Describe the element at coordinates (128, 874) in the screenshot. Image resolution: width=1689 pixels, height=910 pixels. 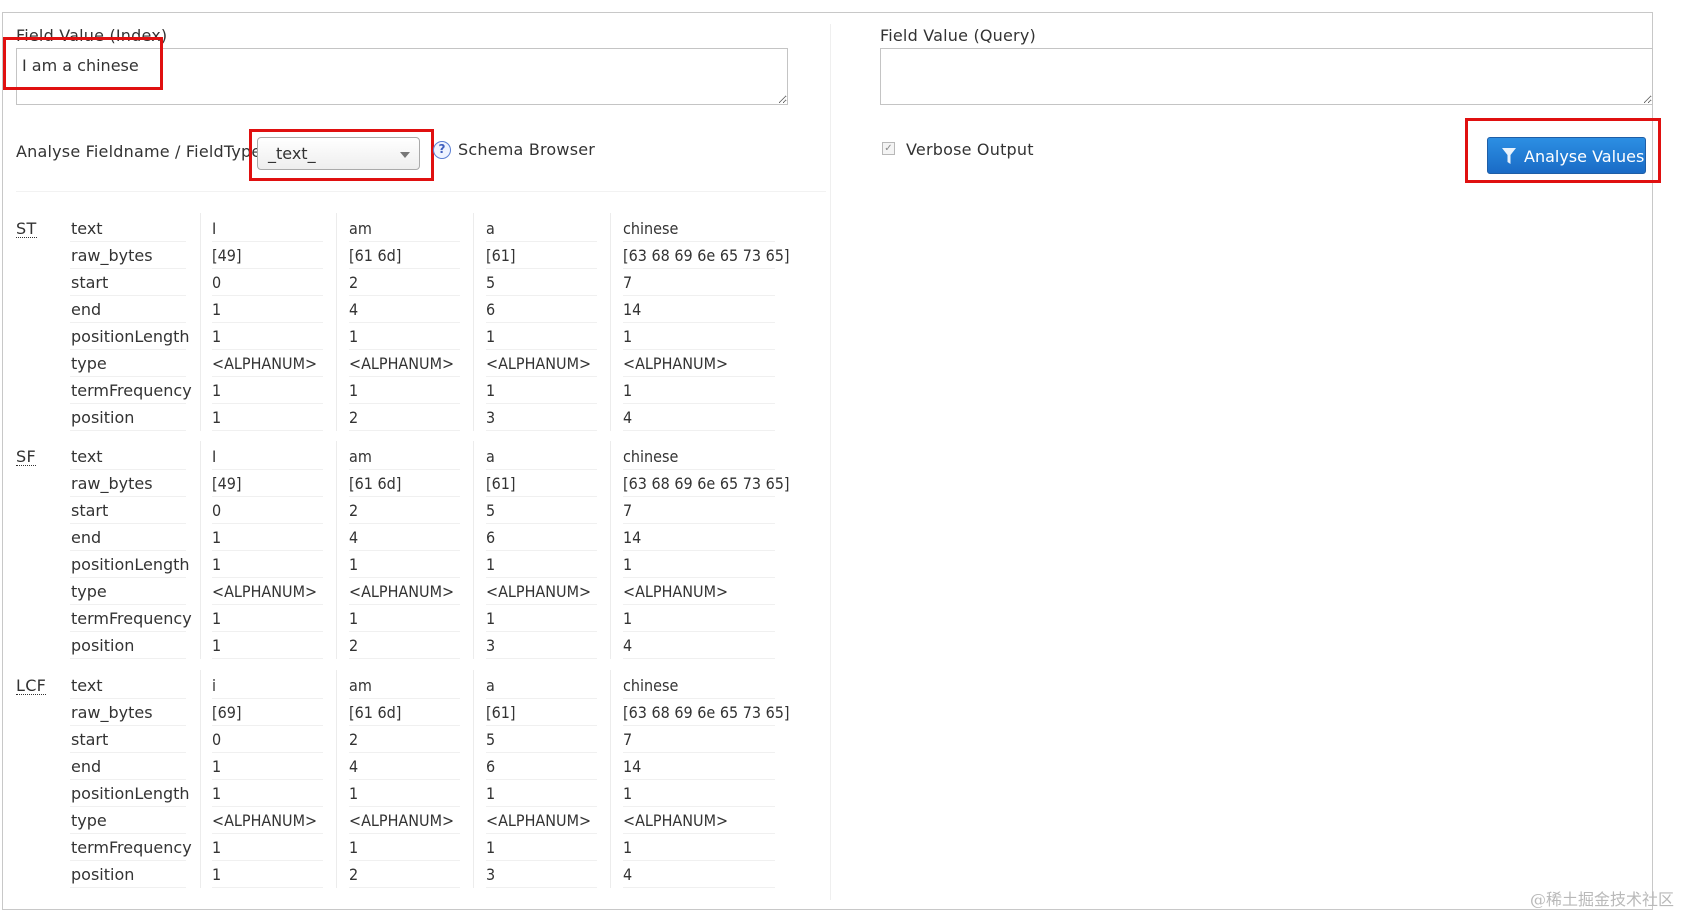
I see `attribute-name: position` at that location.